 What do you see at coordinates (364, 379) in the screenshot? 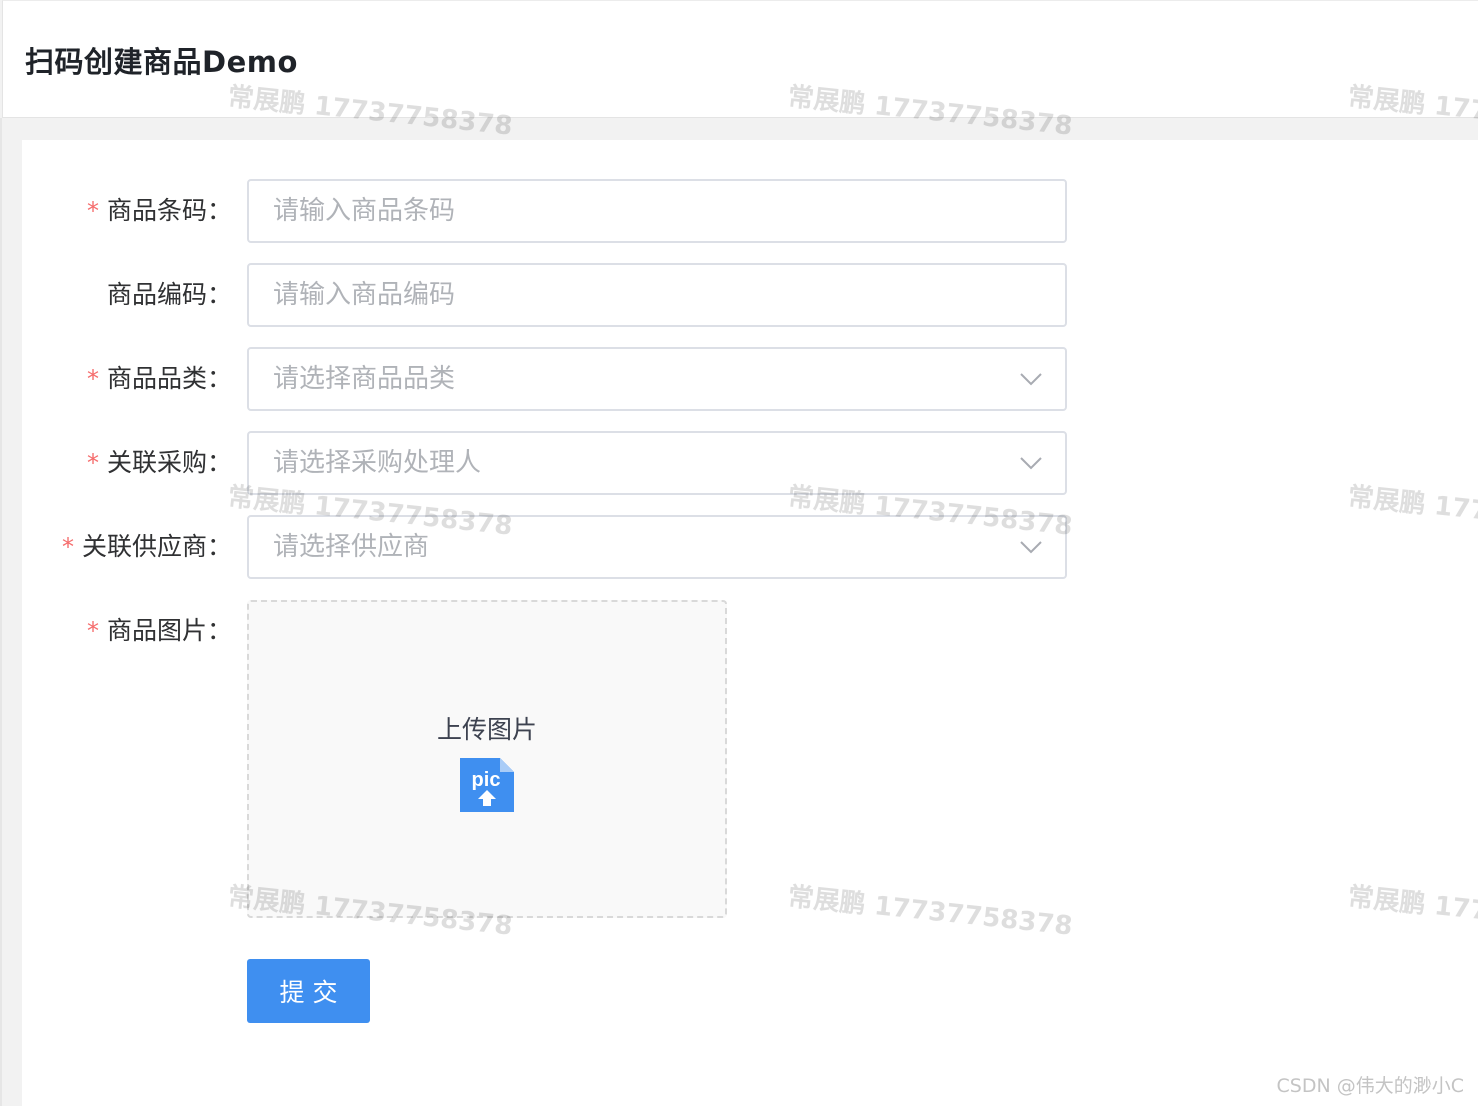
I see `category-placeholder: 请选择商品品类` at bounding box center [364, 379].